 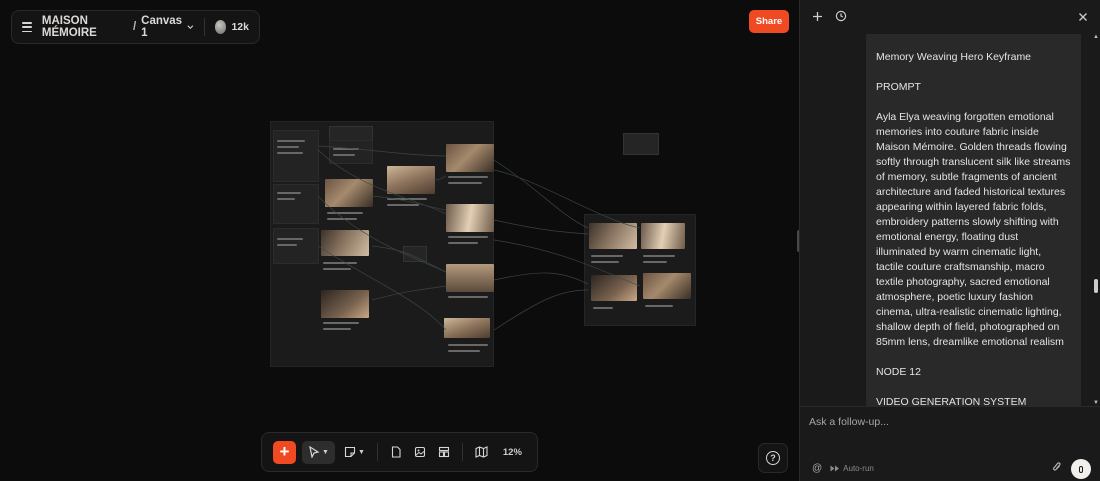 I want to click on mention-button: @, so click(x=817, y=468).